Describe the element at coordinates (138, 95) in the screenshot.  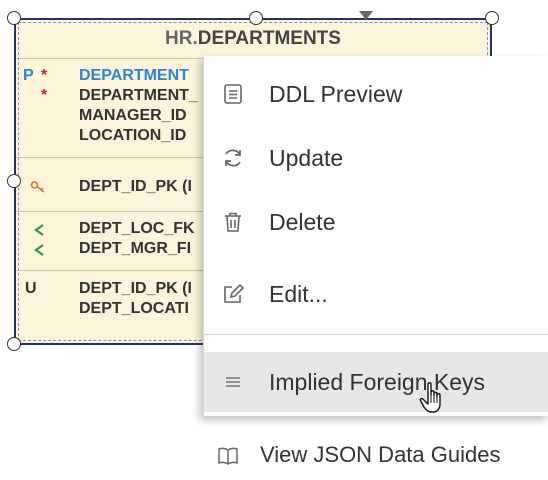
I see `column-name: DEPARTMENT_` at that location.